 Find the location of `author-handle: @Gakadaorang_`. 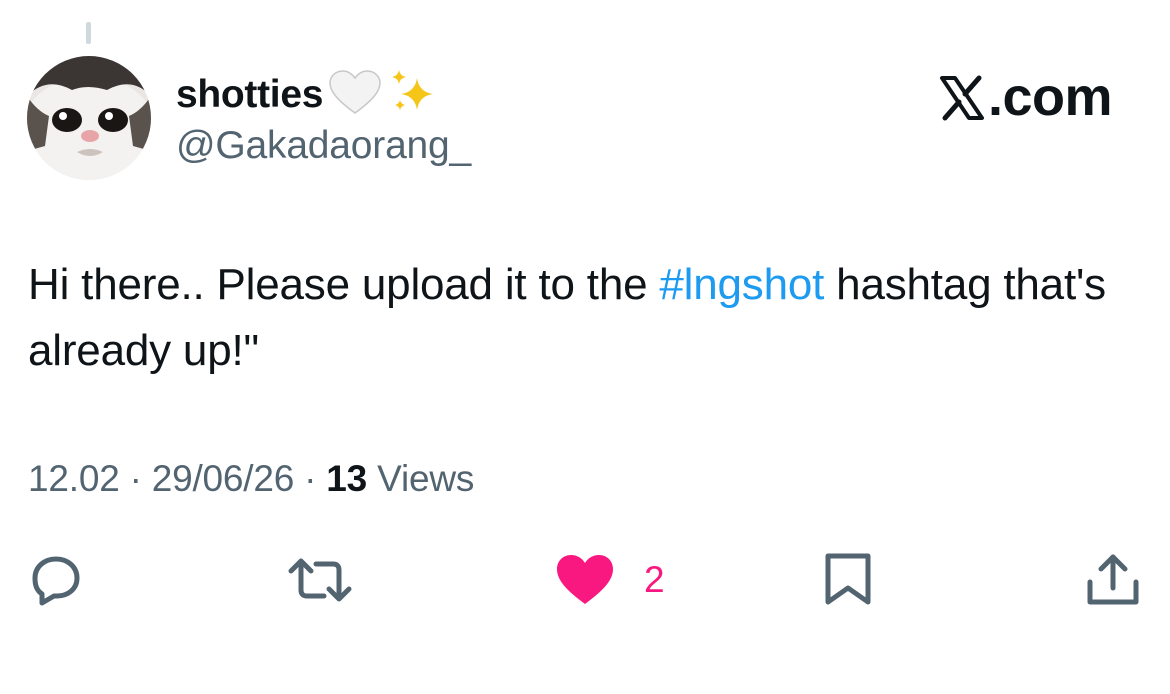

author-handle: @Gakadaorang_ is located at coordinates (323, 146).